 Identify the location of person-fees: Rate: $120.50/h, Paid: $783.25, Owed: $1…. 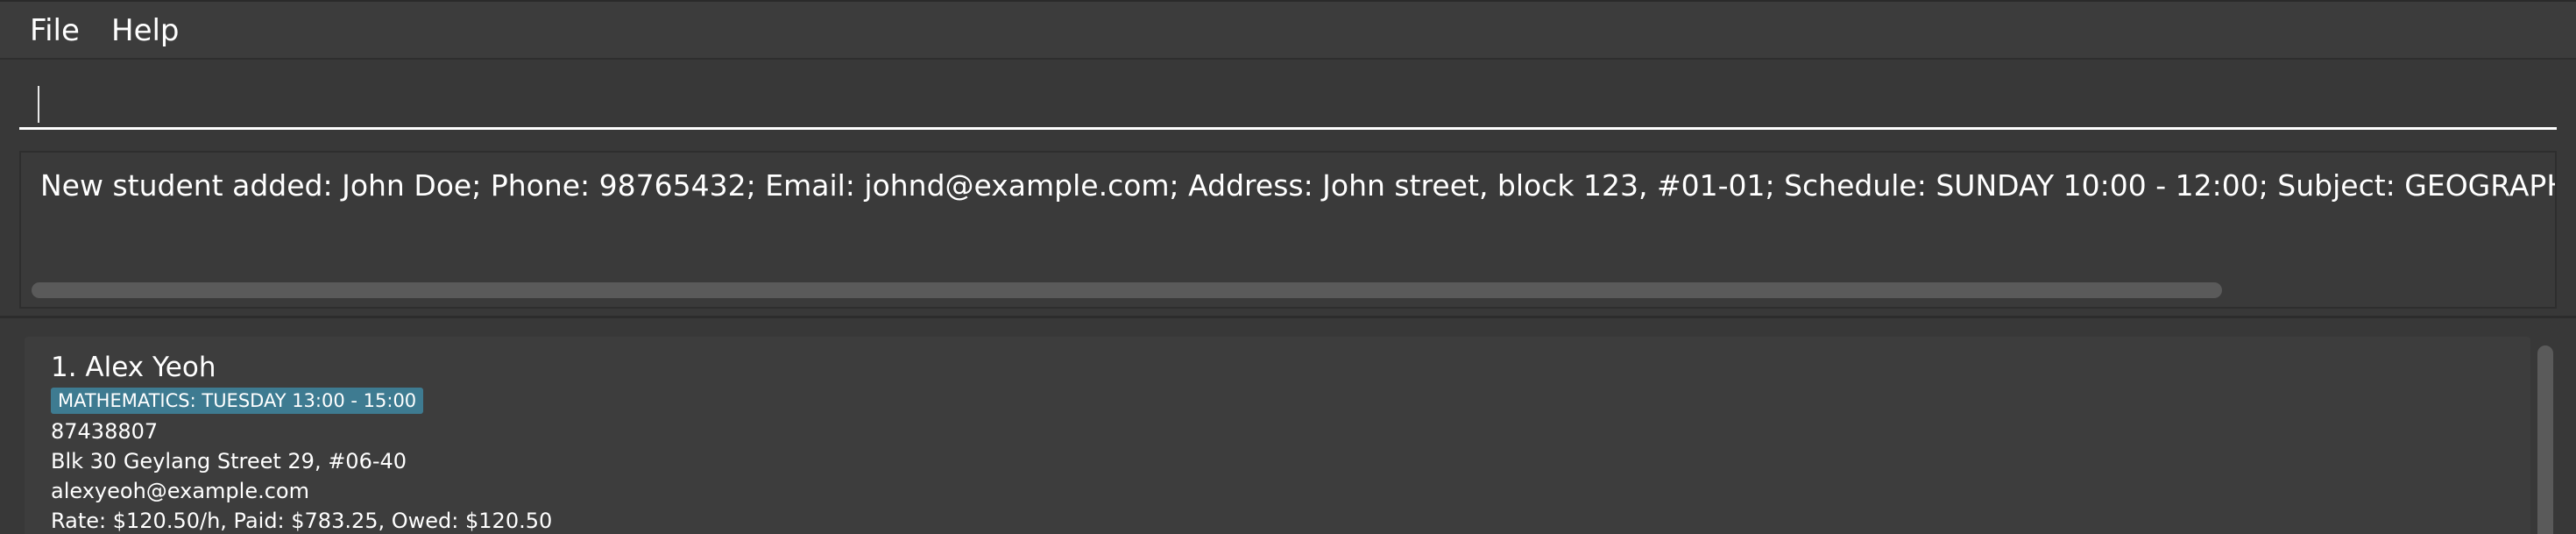
(302, 521).